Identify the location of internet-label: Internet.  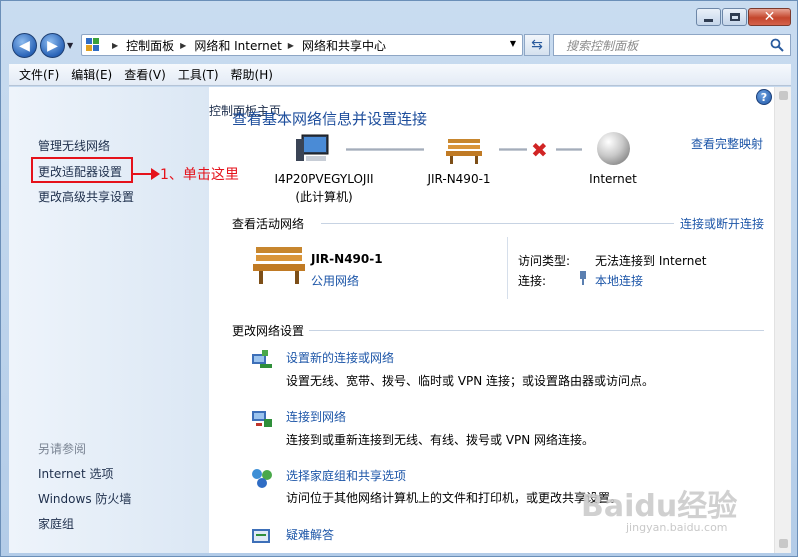
(613, 179).